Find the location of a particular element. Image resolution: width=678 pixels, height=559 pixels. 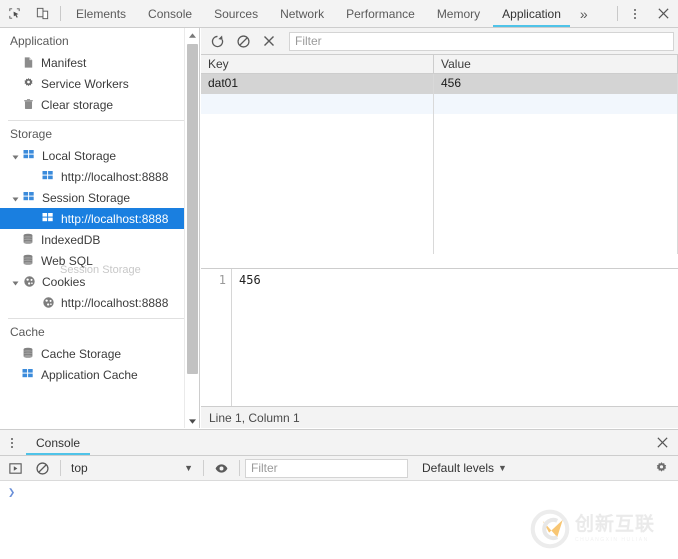

sidebar-item-session-storage-origin: http://localhost:8888 is located at coordinates (99, 218).